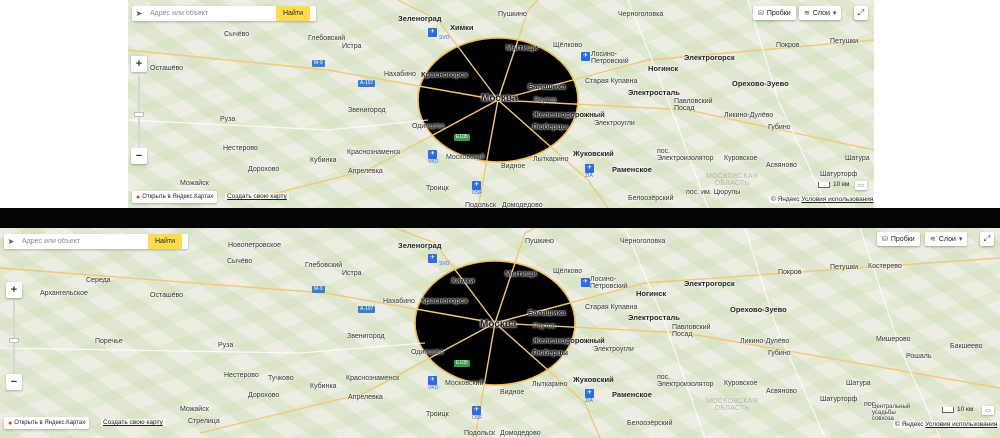 This screenshot has width=1000, height=438. Describe the element at coordinates (654, 317) in the screenshot. I see `city-label: Электросталь` at that location.